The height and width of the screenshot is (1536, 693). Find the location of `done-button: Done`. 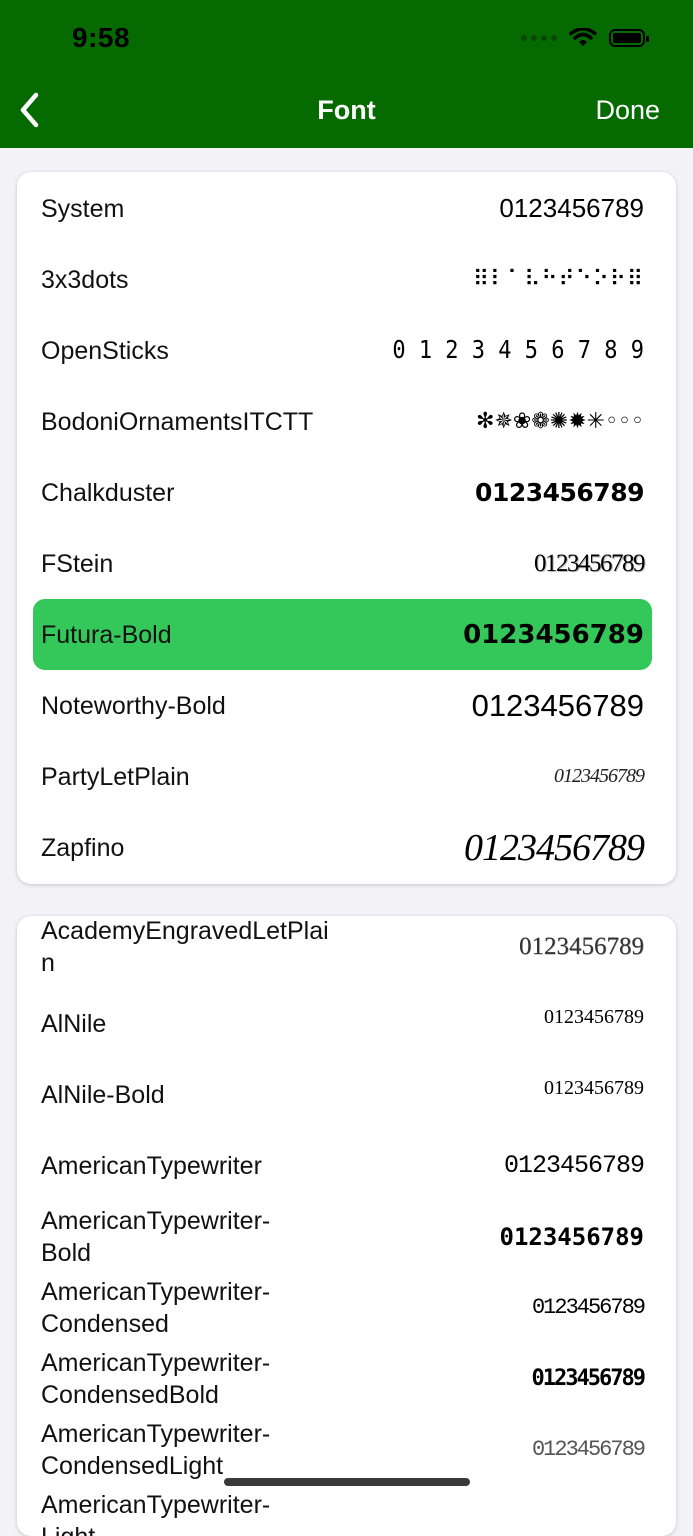

done-button: Done is located at coordinates (627, 110).